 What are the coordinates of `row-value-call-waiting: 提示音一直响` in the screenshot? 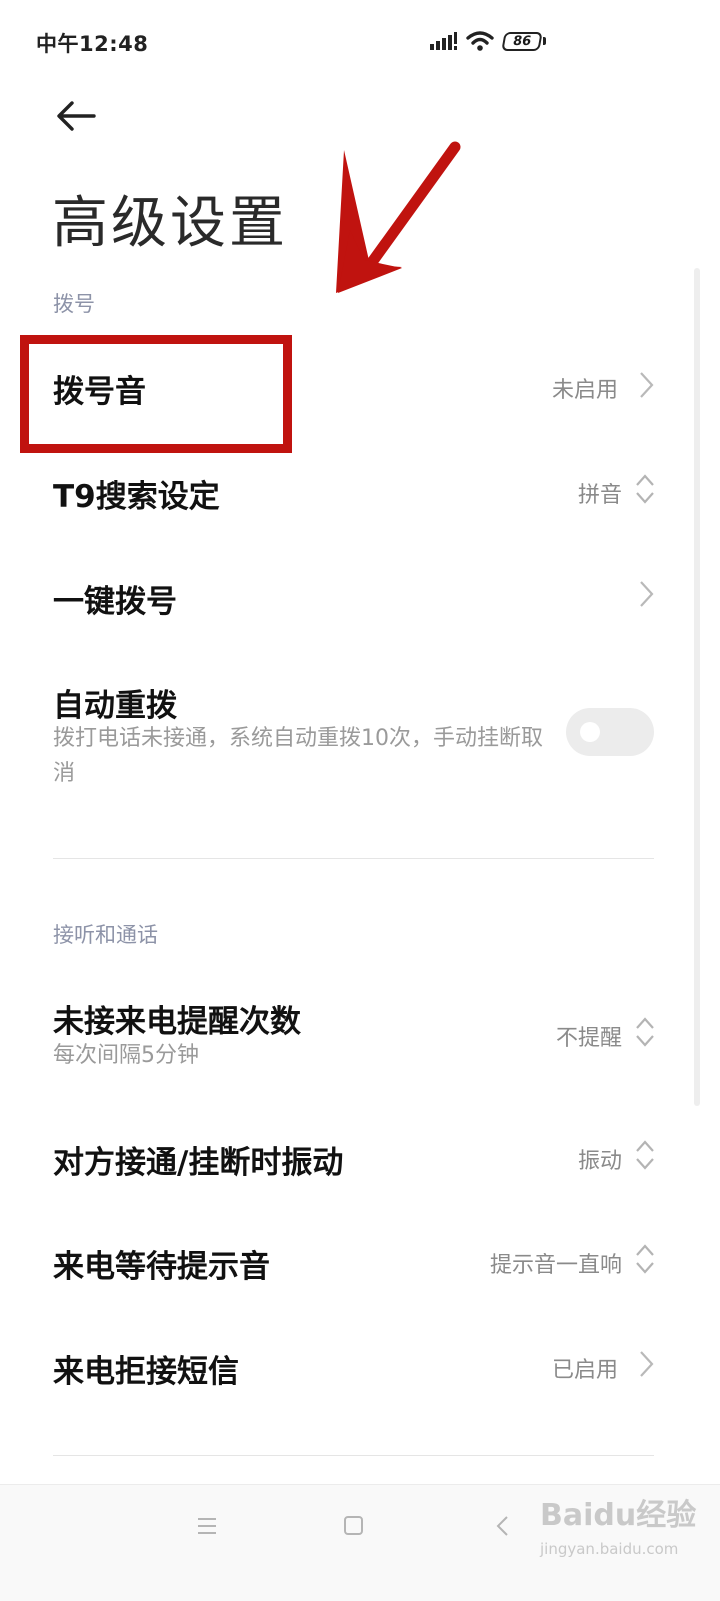 It's located at (555, 1265).